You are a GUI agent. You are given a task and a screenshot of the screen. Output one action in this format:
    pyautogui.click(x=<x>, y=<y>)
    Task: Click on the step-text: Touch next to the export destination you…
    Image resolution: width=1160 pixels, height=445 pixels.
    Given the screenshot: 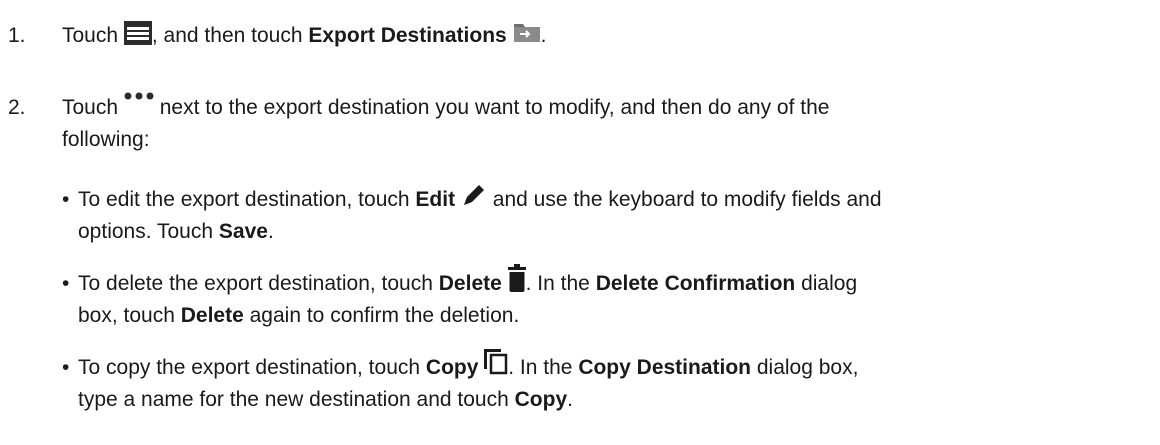 What is the action you would take?
    pyautogui.click(x=602, y=124)
    